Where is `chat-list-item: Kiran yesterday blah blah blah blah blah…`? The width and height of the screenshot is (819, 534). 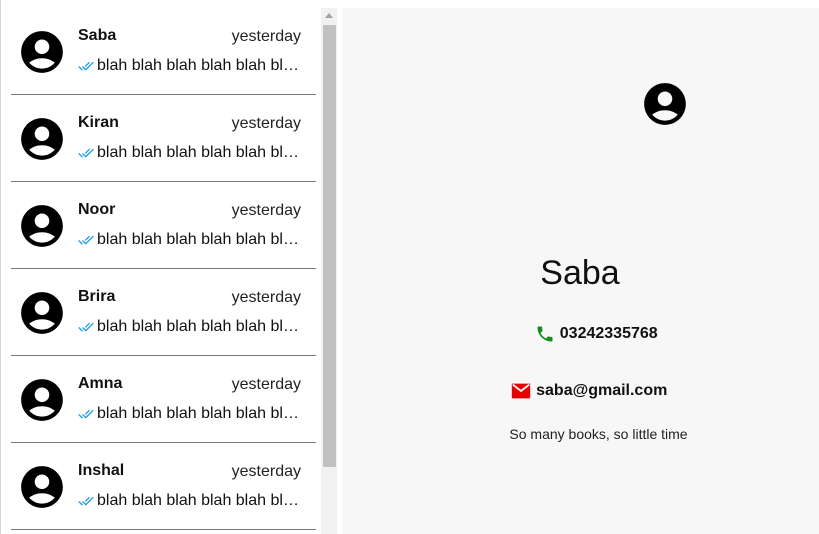
chat-list-item: Kiran yesterday blah blah blah blah blah… is located at coordinates (163, 138).